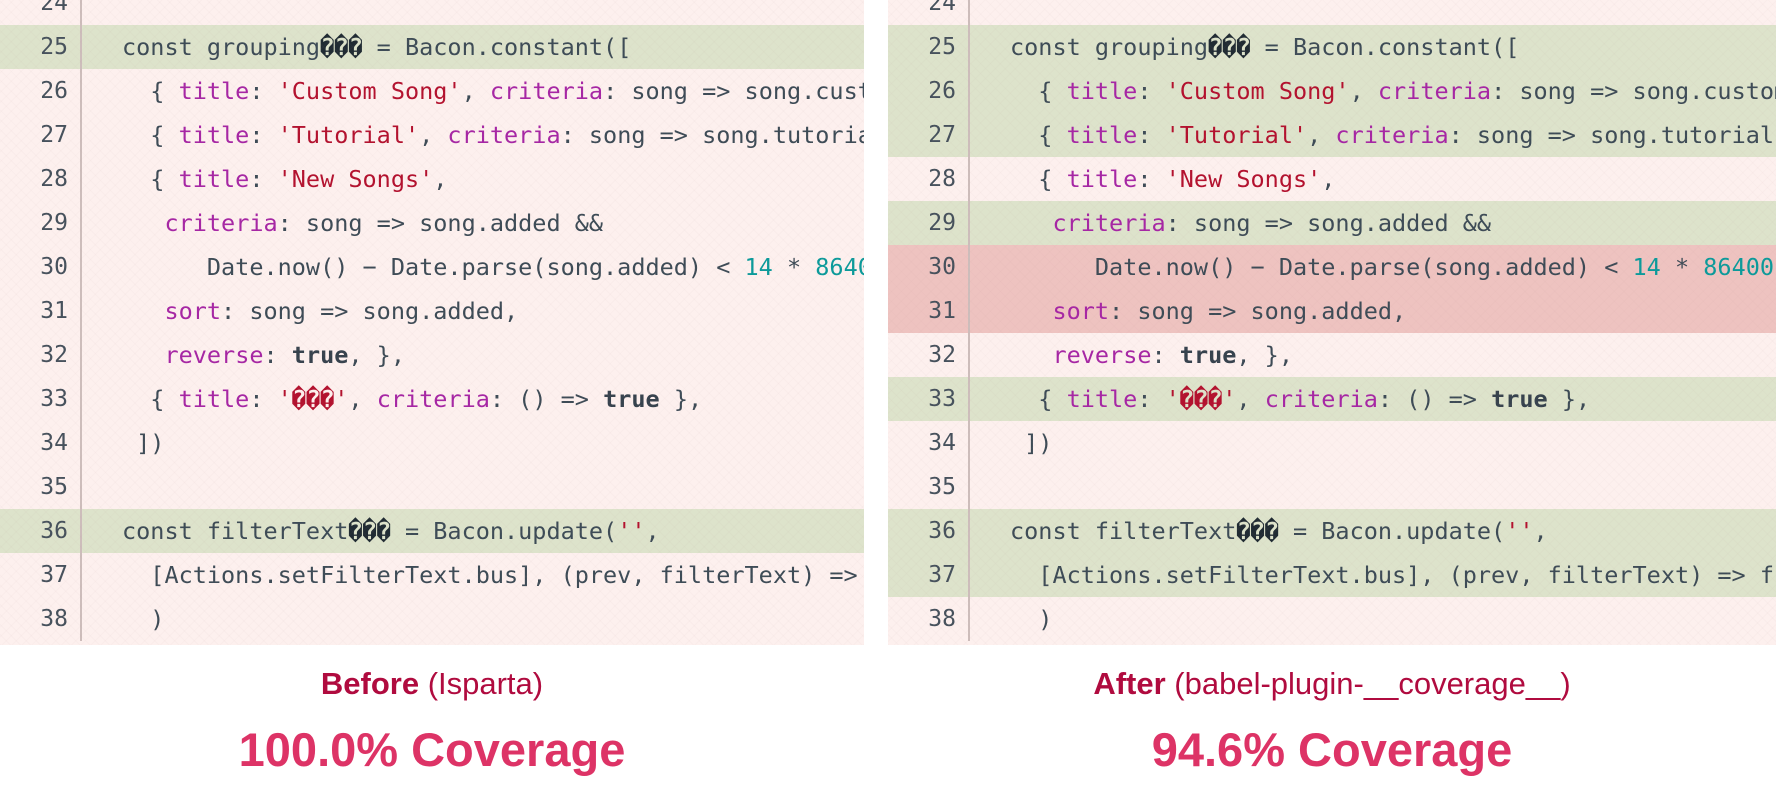  Describe the element at coordinates (1208, 355) in the screenshot. I see `code-token: true` at that location.